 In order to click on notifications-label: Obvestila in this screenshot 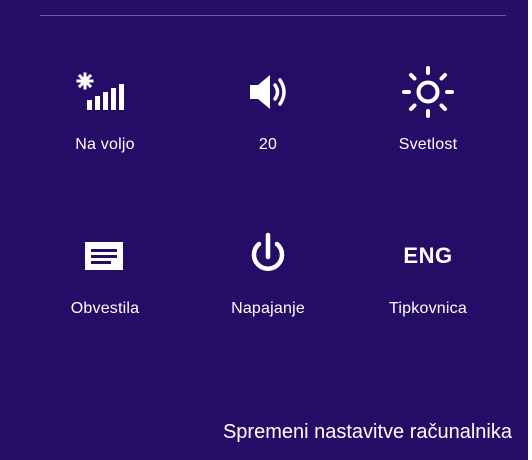, I will do `click(105, 308)`.